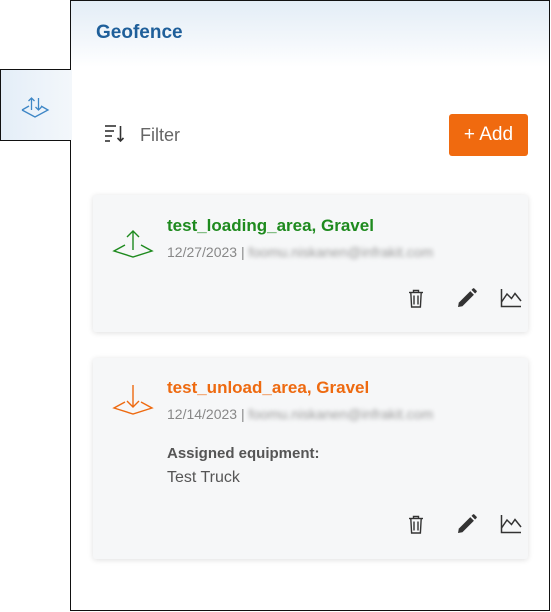 This screenshot has height=612, width=551. I want to click on side-tab-geofence, so click(35, 105).